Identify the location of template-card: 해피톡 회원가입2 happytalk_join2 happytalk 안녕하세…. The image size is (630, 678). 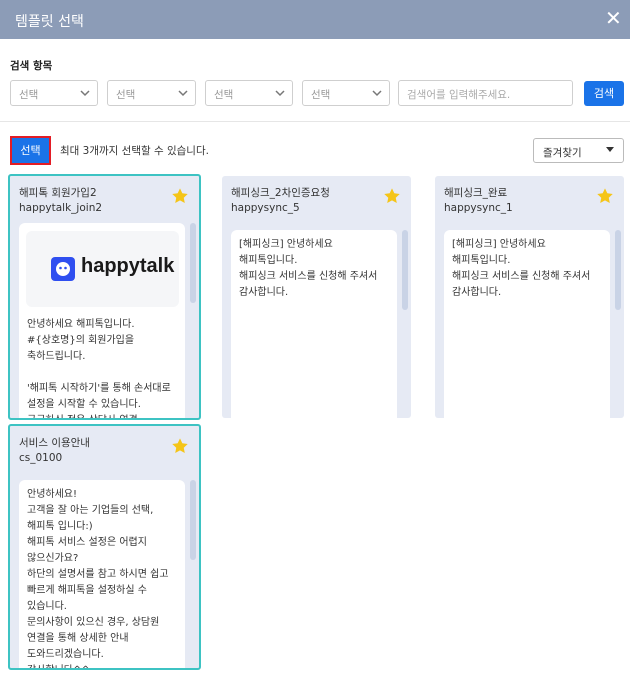
(104, 297).